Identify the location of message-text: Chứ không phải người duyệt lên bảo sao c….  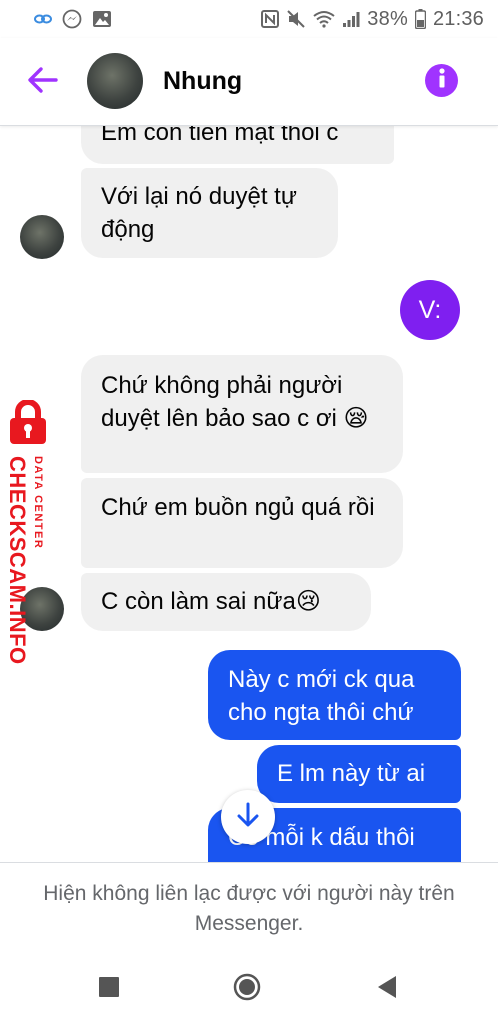
(235, 402).